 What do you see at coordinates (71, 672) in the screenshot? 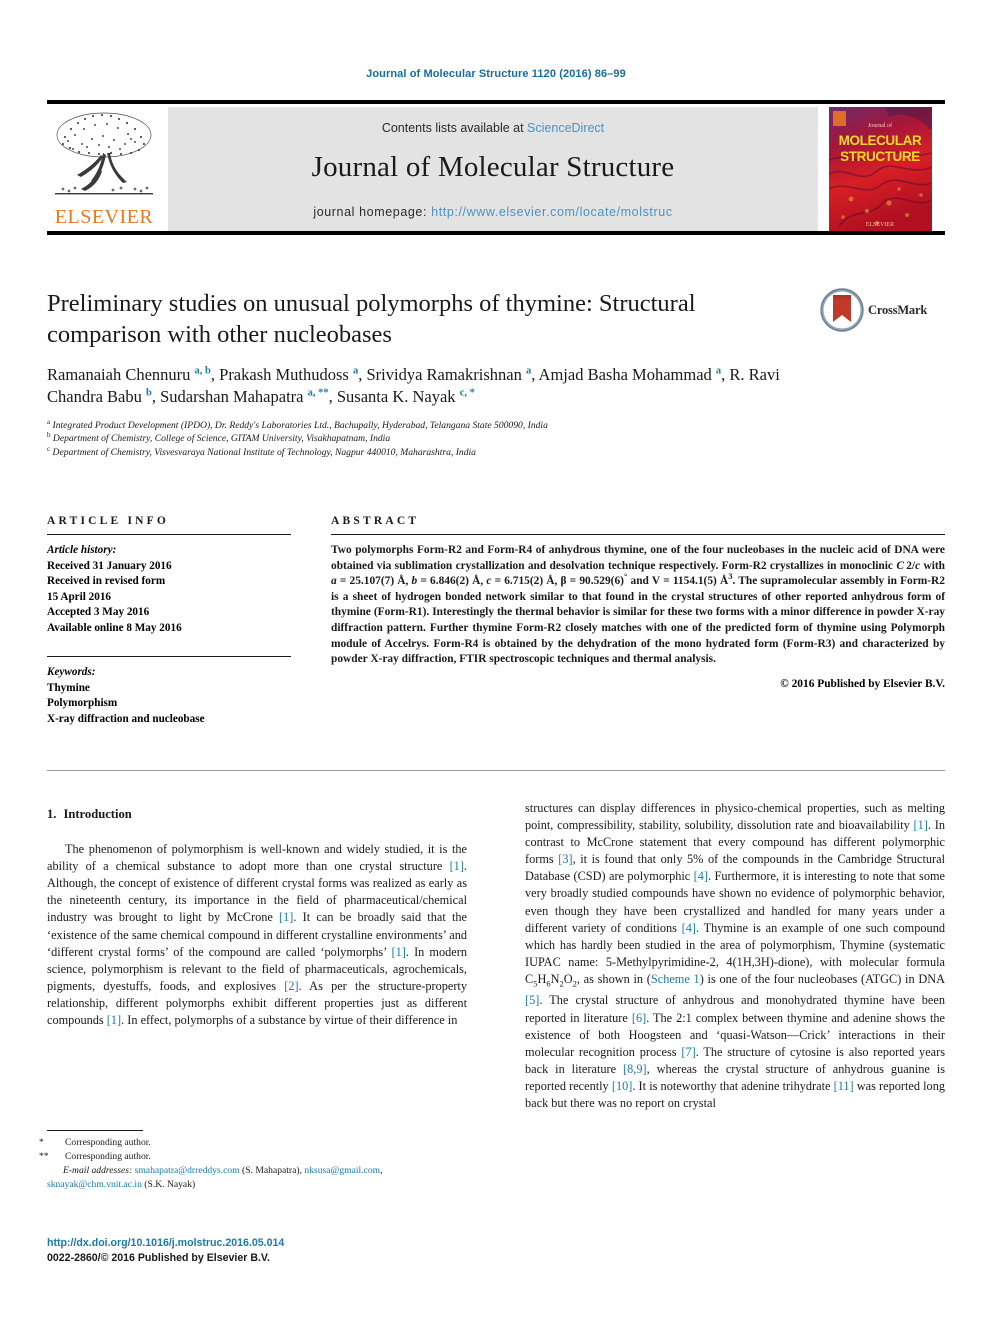
I see `keywords-label: Keywords:` at bounding box center [71, 672].